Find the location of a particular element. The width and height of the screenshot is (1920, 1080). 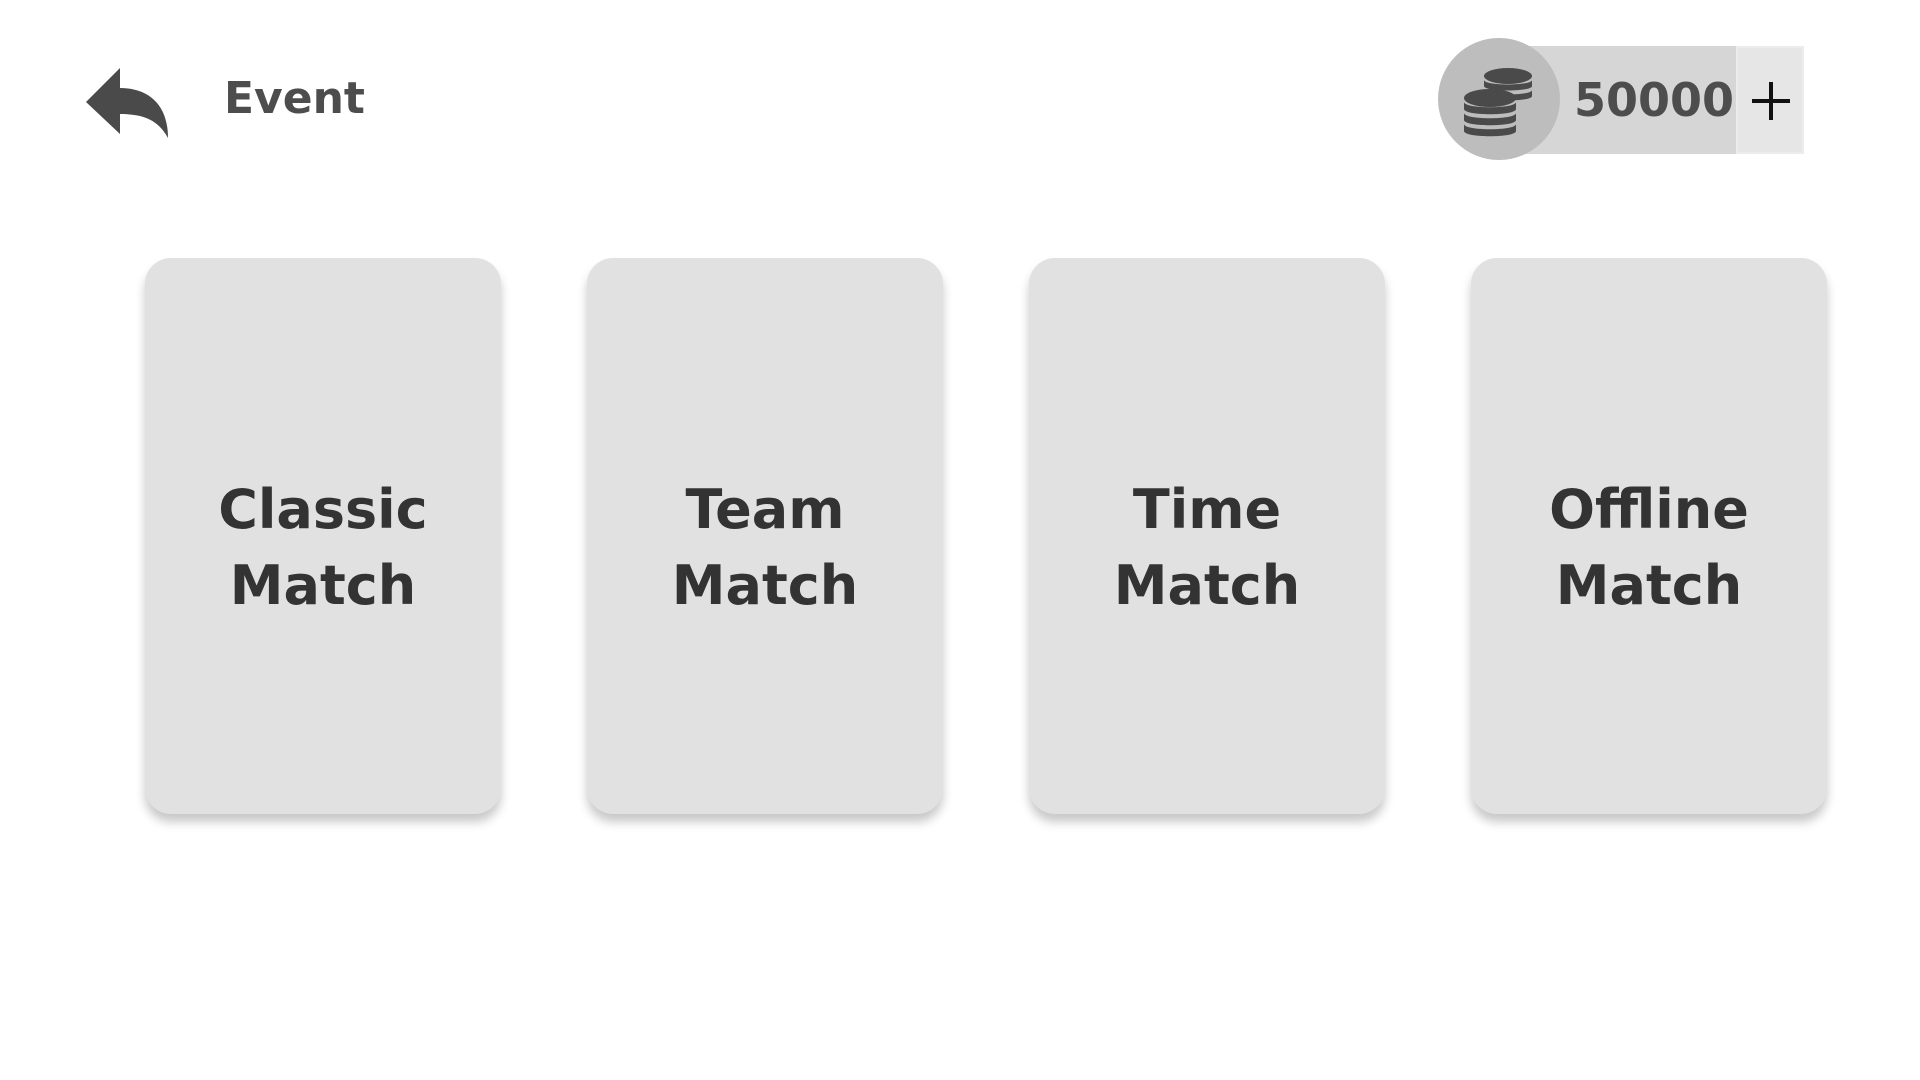

mode-label: Offline Match is located at coordinates (1649, 536).